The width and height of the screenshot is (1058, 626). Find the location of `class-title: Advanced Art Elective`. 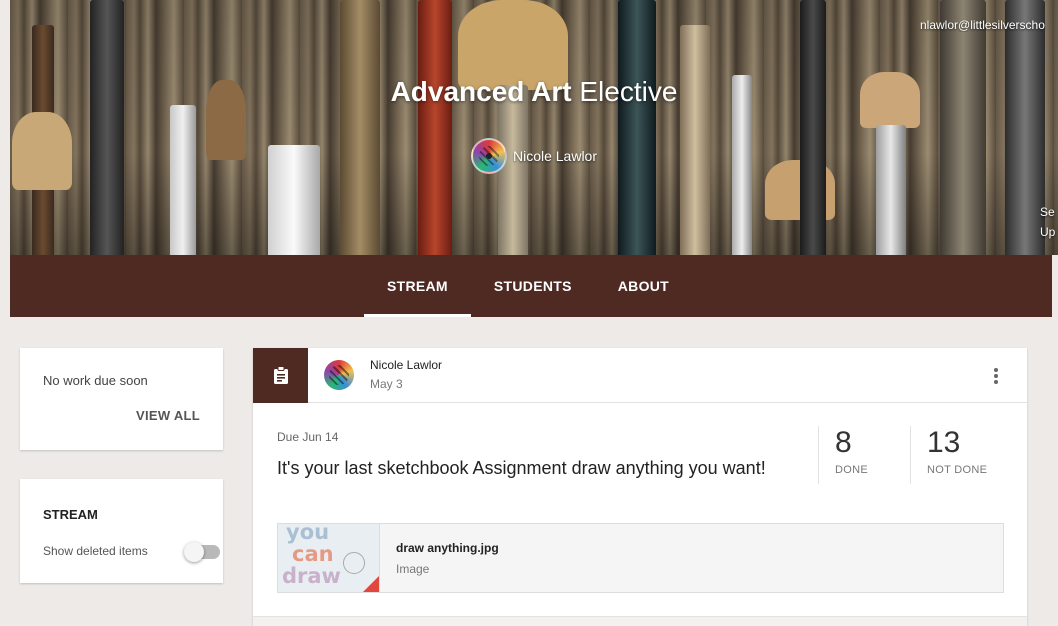

class-title: Advanced Art Elective is located at coordinates (534, 92).